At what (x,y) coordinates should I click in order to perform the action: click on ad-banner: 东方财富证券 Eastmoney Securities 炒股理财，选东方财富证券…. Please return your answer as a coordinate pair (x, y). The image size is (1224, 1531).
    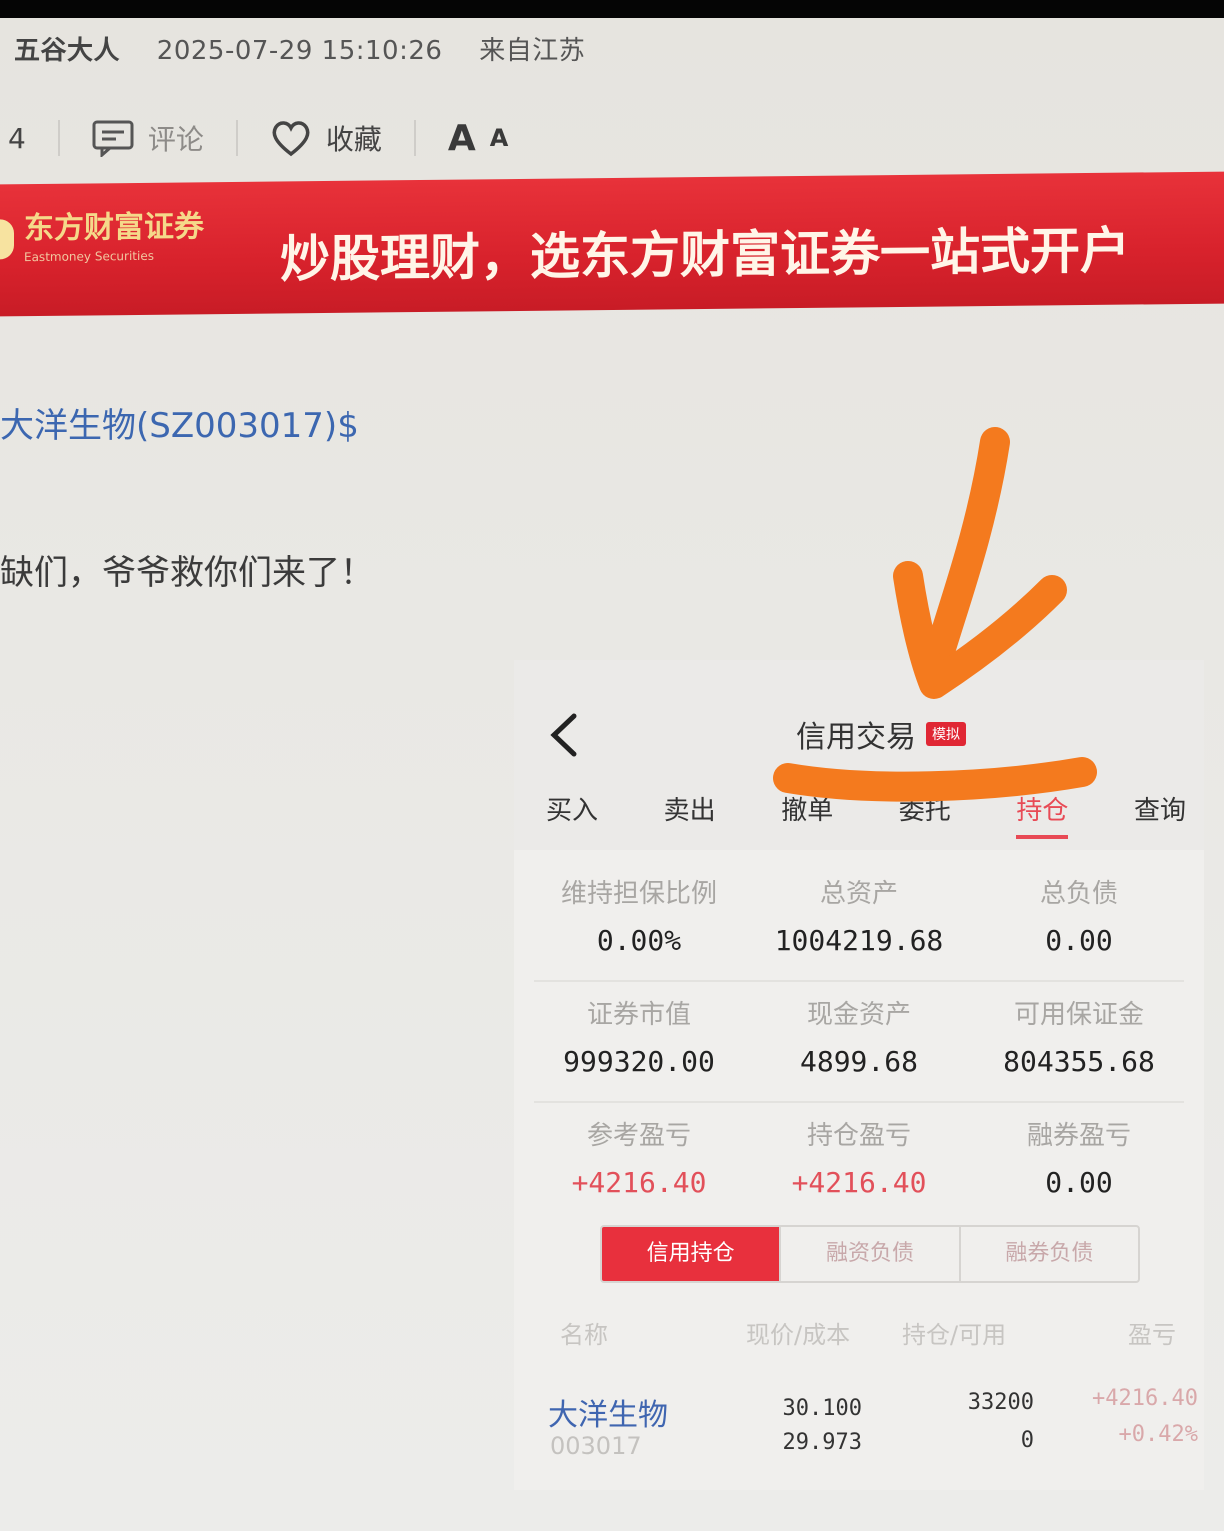
    Looking at the image, I should click on (612, 244).